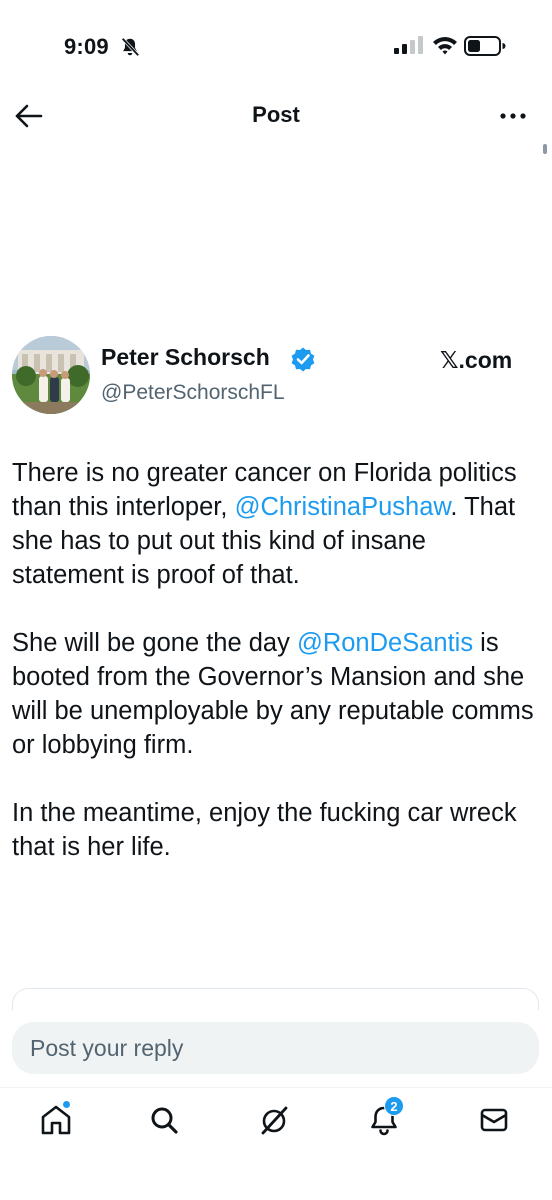 Image resolution: width=552 pixels, height=1200 pixels. What do you see at coordinates (343, 507) in the screenshot?
I see `mention-link: @ChristinaPushaw` at bounding box center [343, 507].